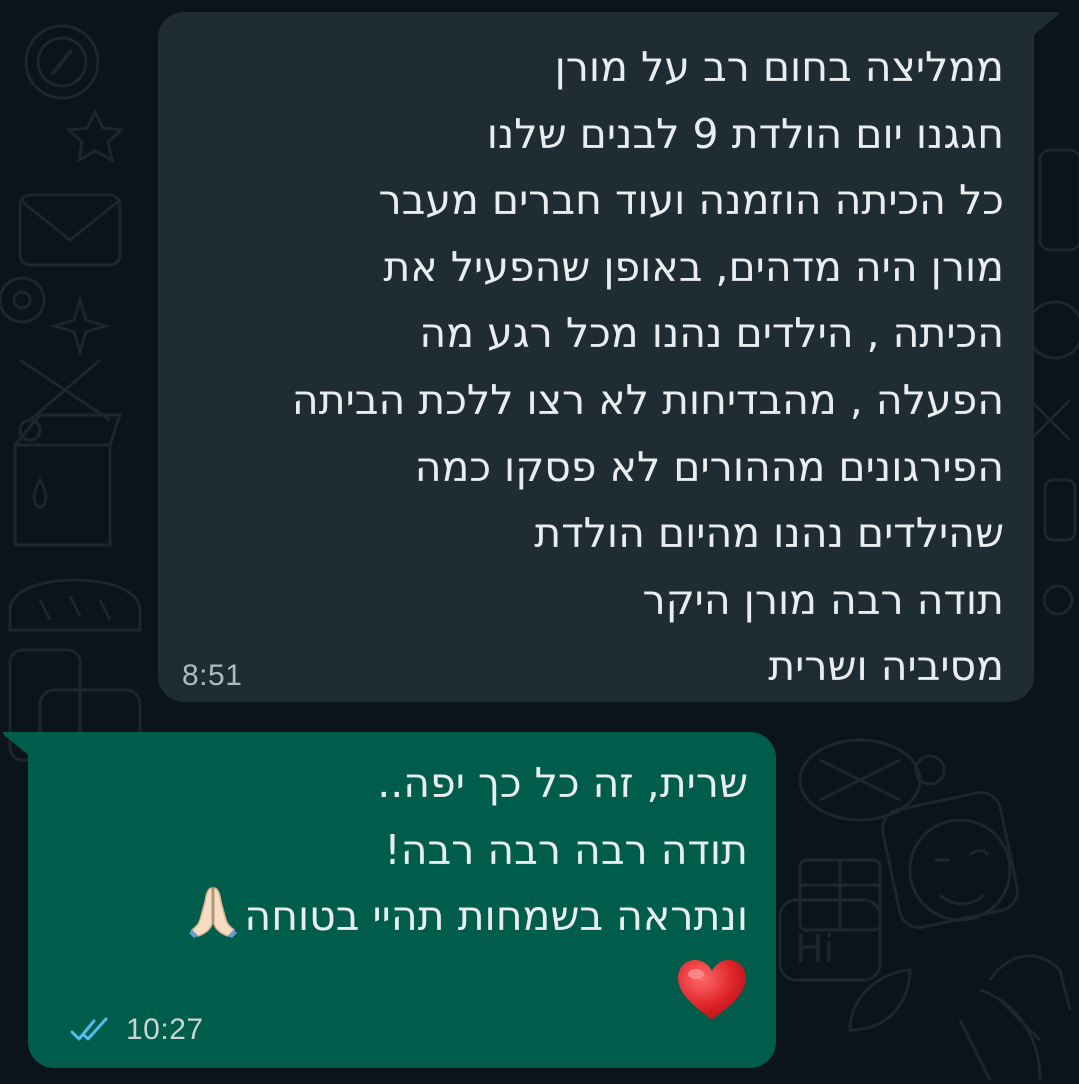  Describe the element at coordinates (562, 783) in the screenshot. I see `message-line: שרית, זה כל כך יפה..` at that location.